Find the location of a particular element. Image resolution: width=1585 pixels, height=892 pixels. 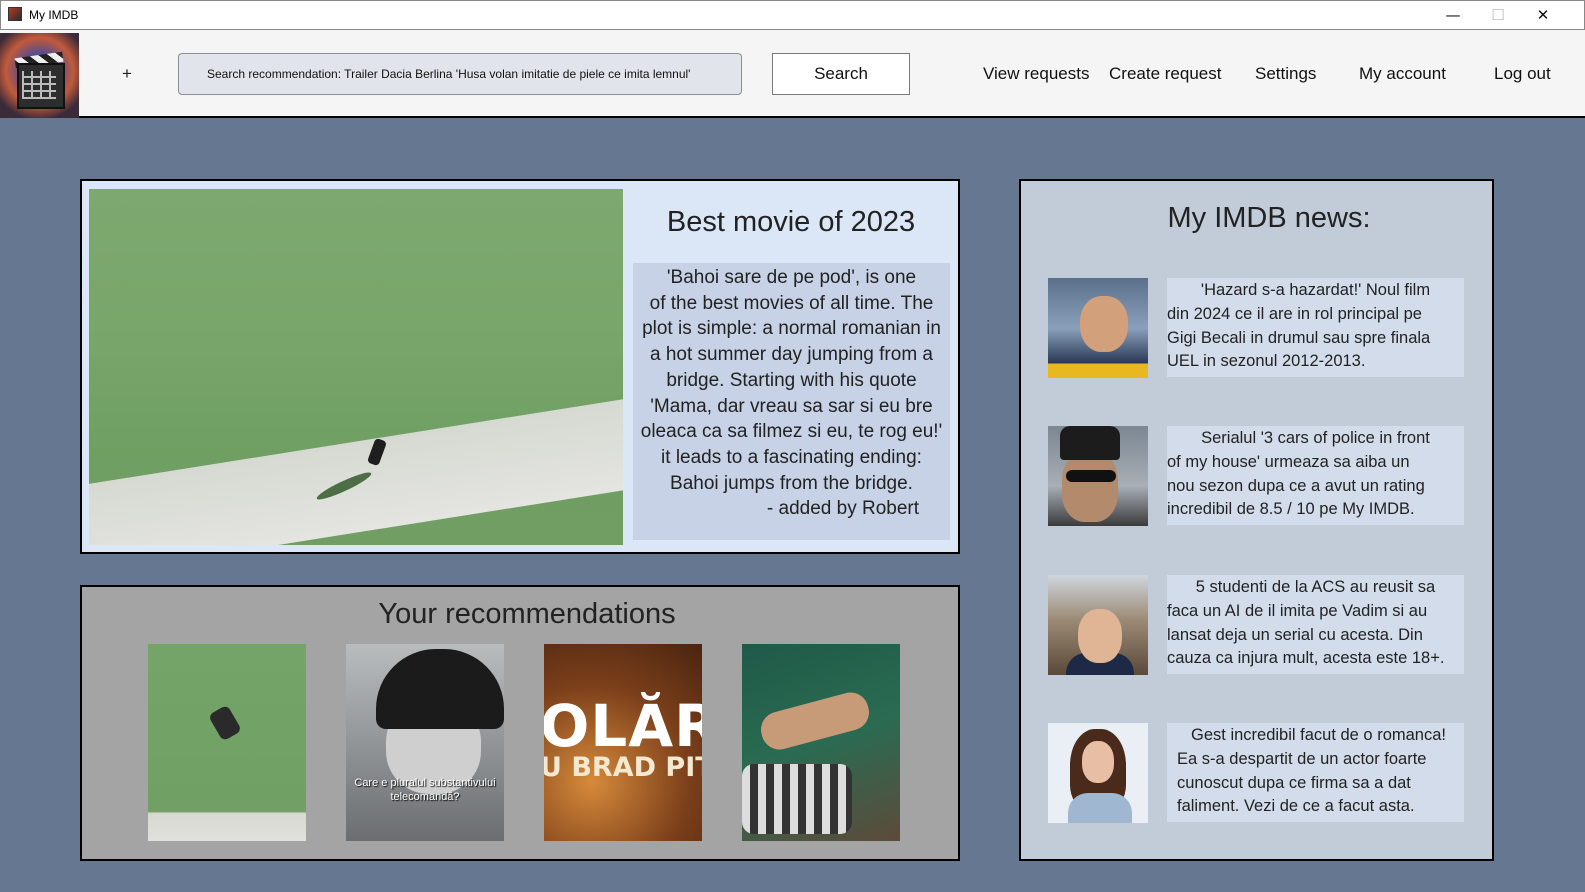

news-line: cauza ca injura mult, acesta este 18+. is located at coordinates (1306, 658).